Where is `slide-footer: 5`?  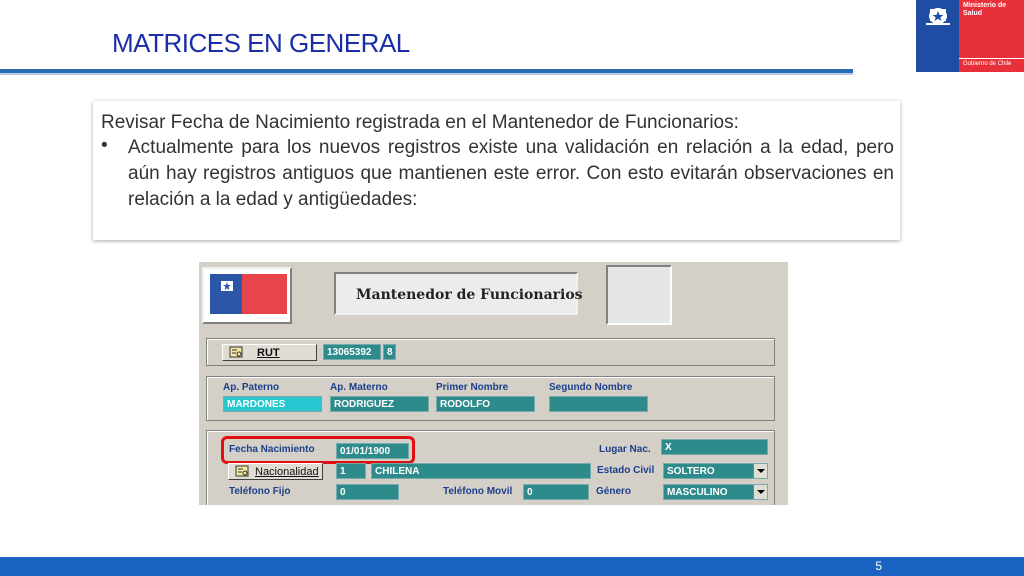
slide-footer: 5 is located at coordinates (512, 566).